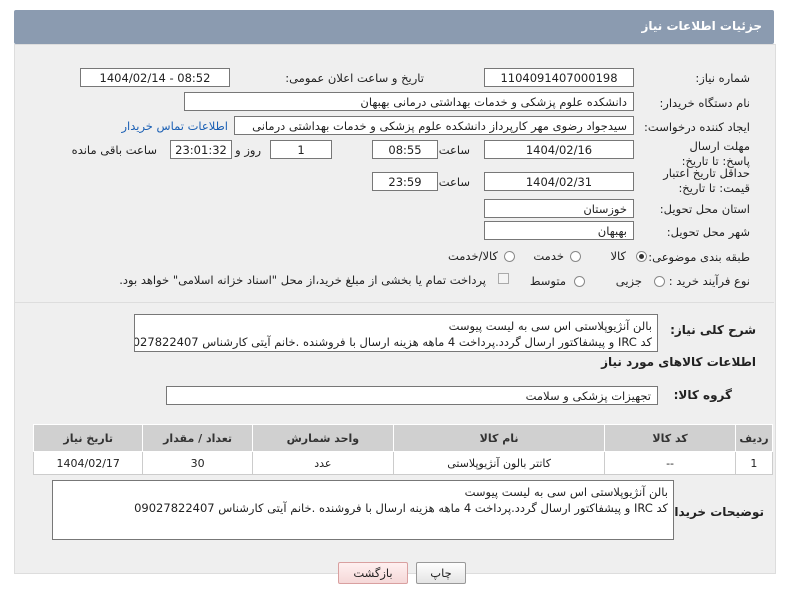  What do you see at coordinates (394, 302) in the screenshot?
I see `divider` at bounding box center [394, 302].